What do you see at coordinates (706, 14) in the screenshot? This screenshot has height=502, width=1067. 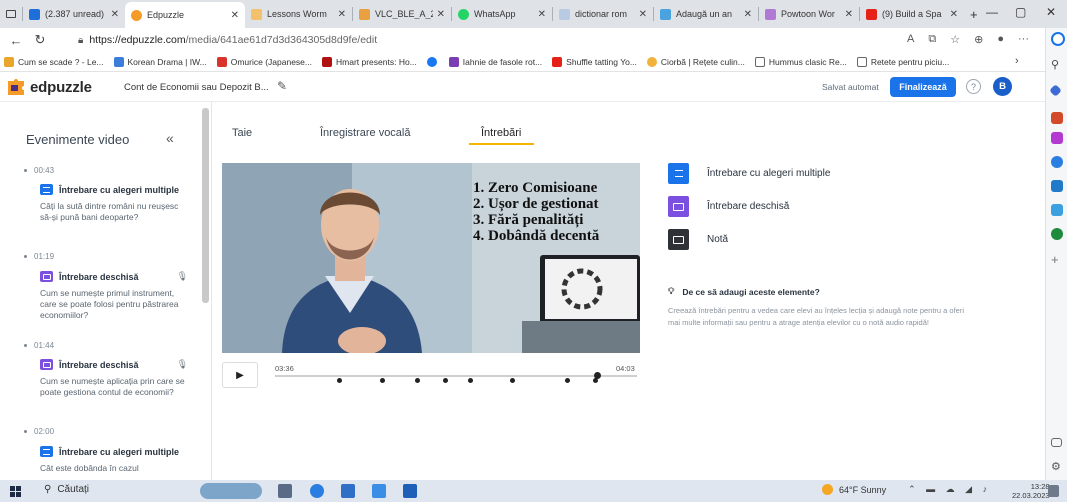 I see `browser-tab-adauga: Adaugă un an ✕` at bounding box center [706, 14].